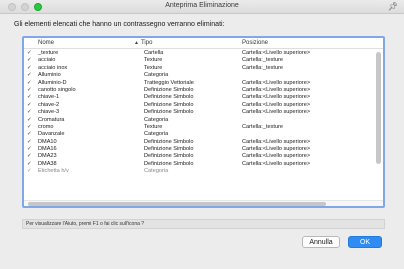 The width and height of the screenshot is (404, 269). Describe the element at coordinates (177, 204) in the screenshot. I see `horizontal-scrollbar-thumb` at that location.